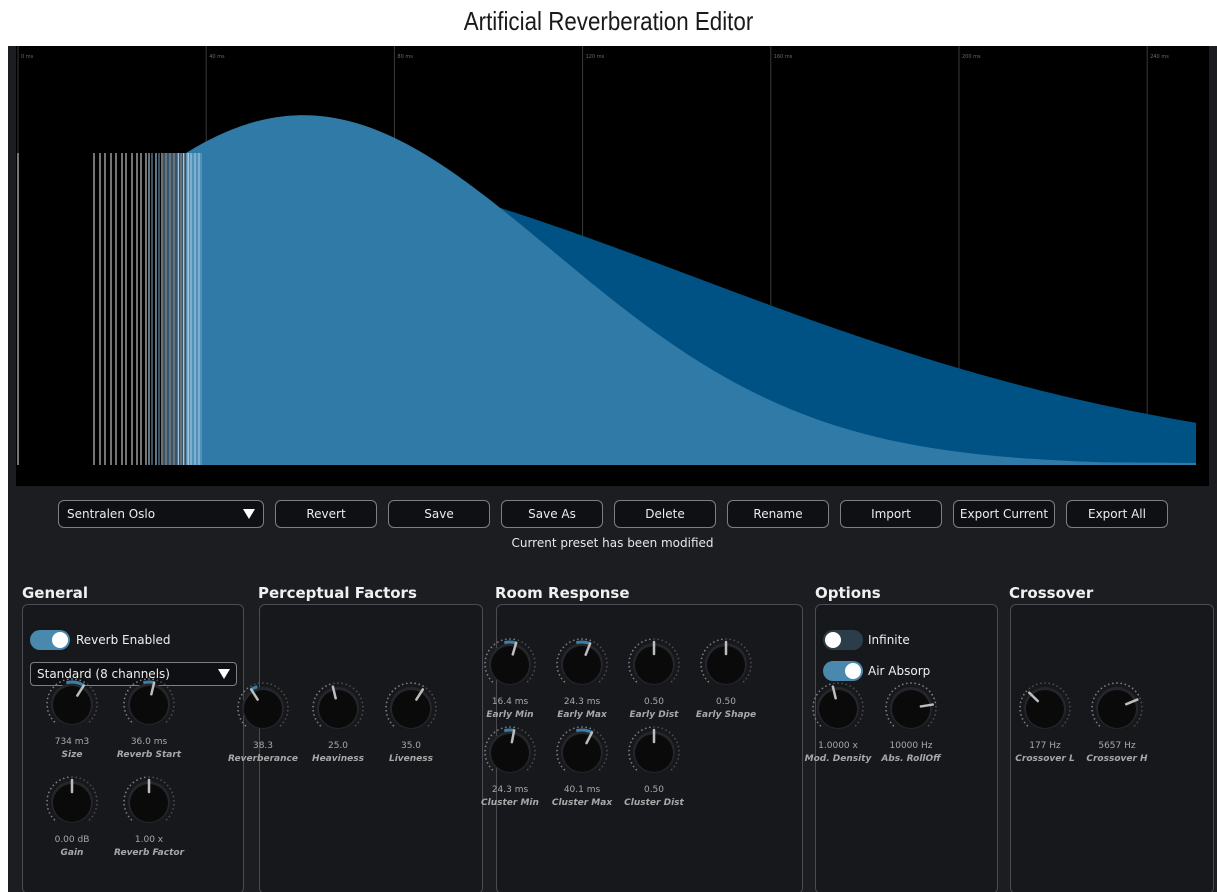 The image size is (1217, 892). I want to click on mod-density-knob, so click(838, 708).